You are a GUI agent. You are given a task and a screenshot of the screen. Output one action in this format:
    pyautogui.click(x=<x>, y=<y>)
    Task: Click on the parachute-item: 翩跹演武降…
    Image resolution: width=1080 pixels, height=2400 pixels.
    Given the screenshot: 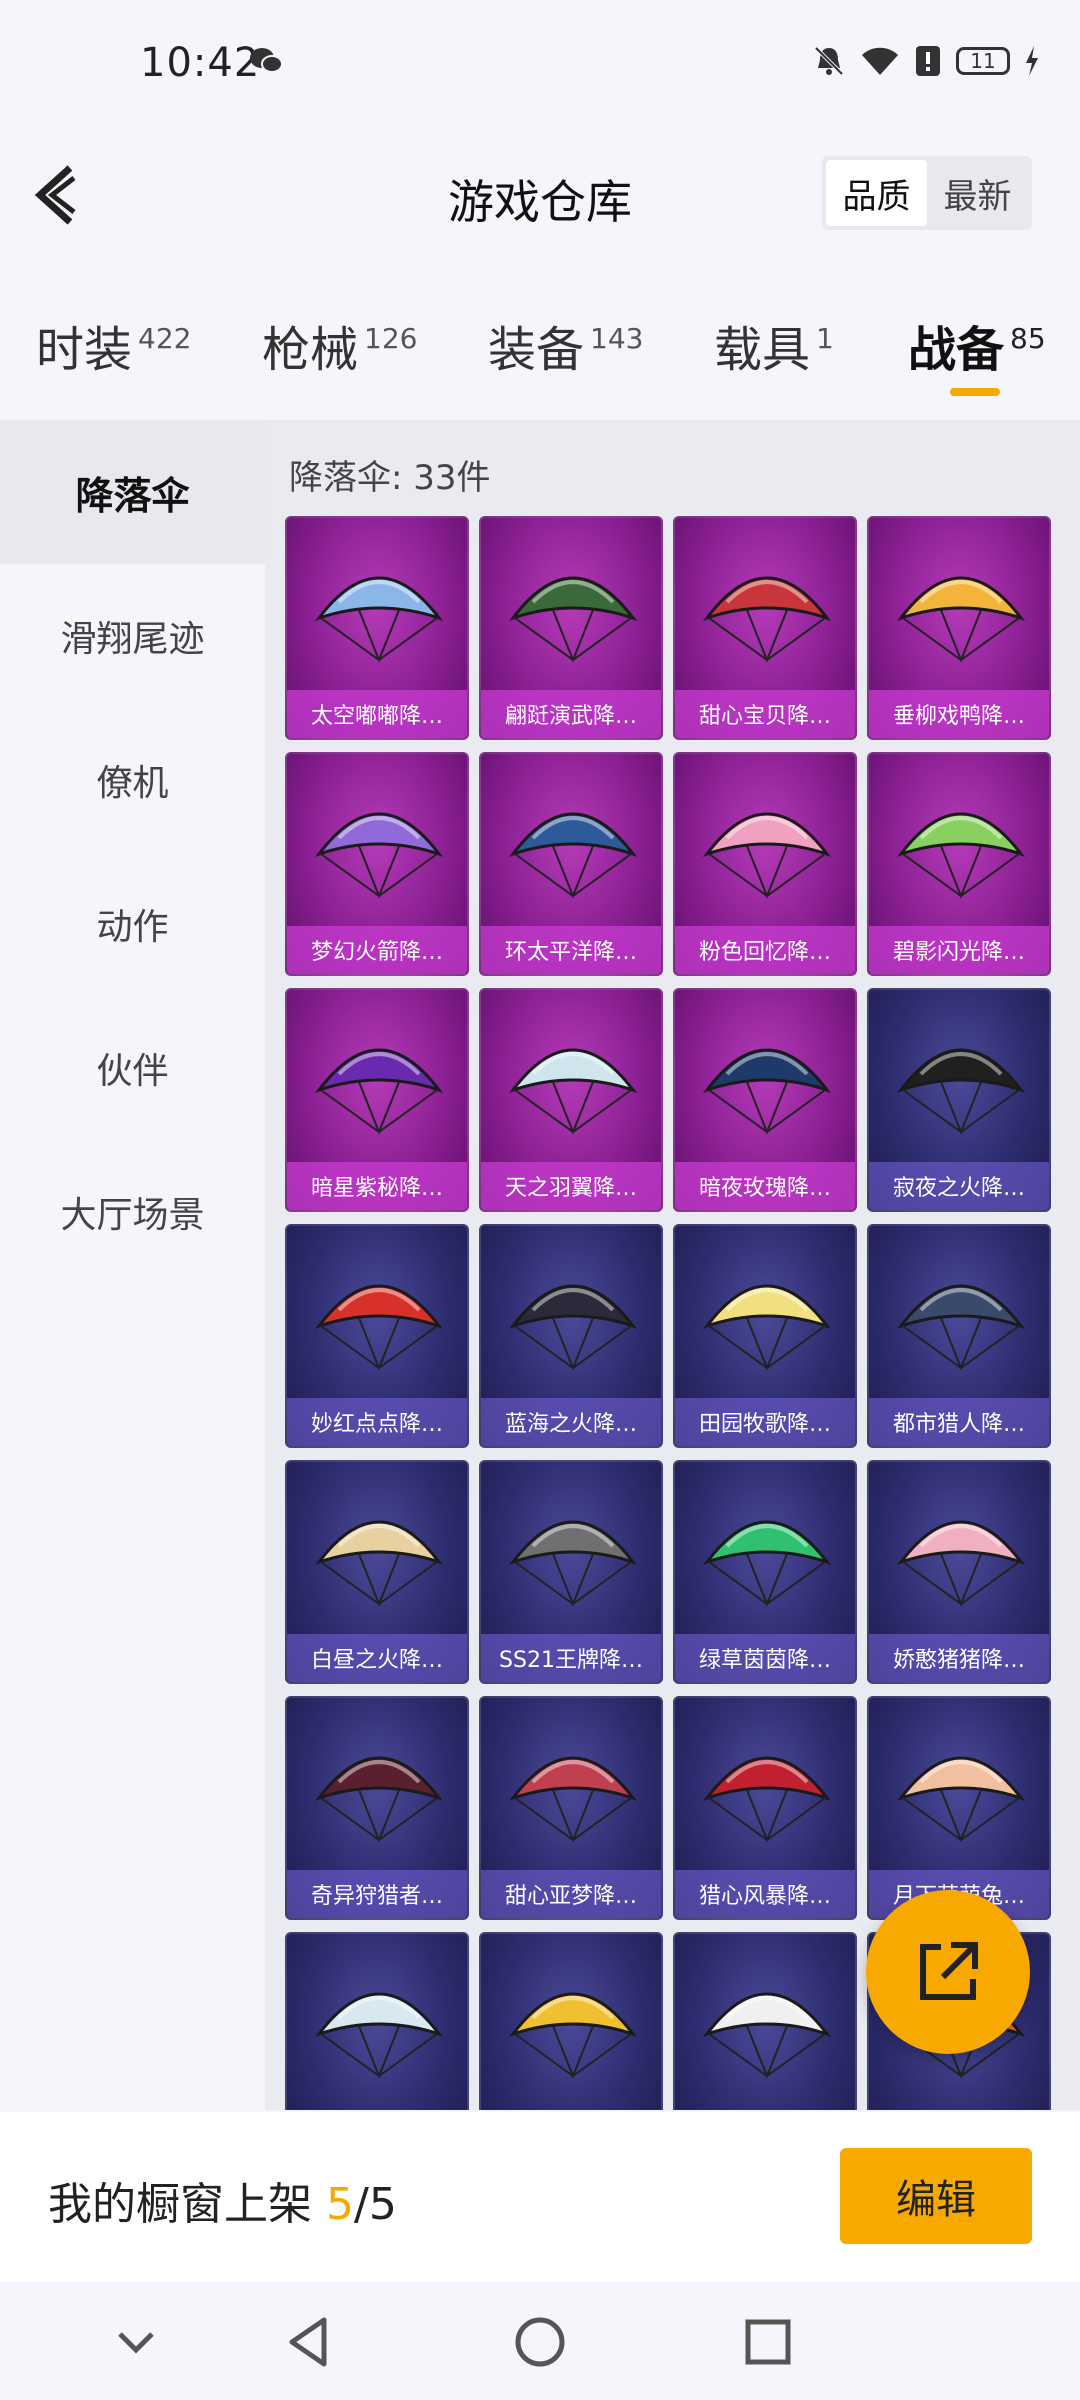 What is the action you would take?
    pyautogui.click(x=571, y=628)
    